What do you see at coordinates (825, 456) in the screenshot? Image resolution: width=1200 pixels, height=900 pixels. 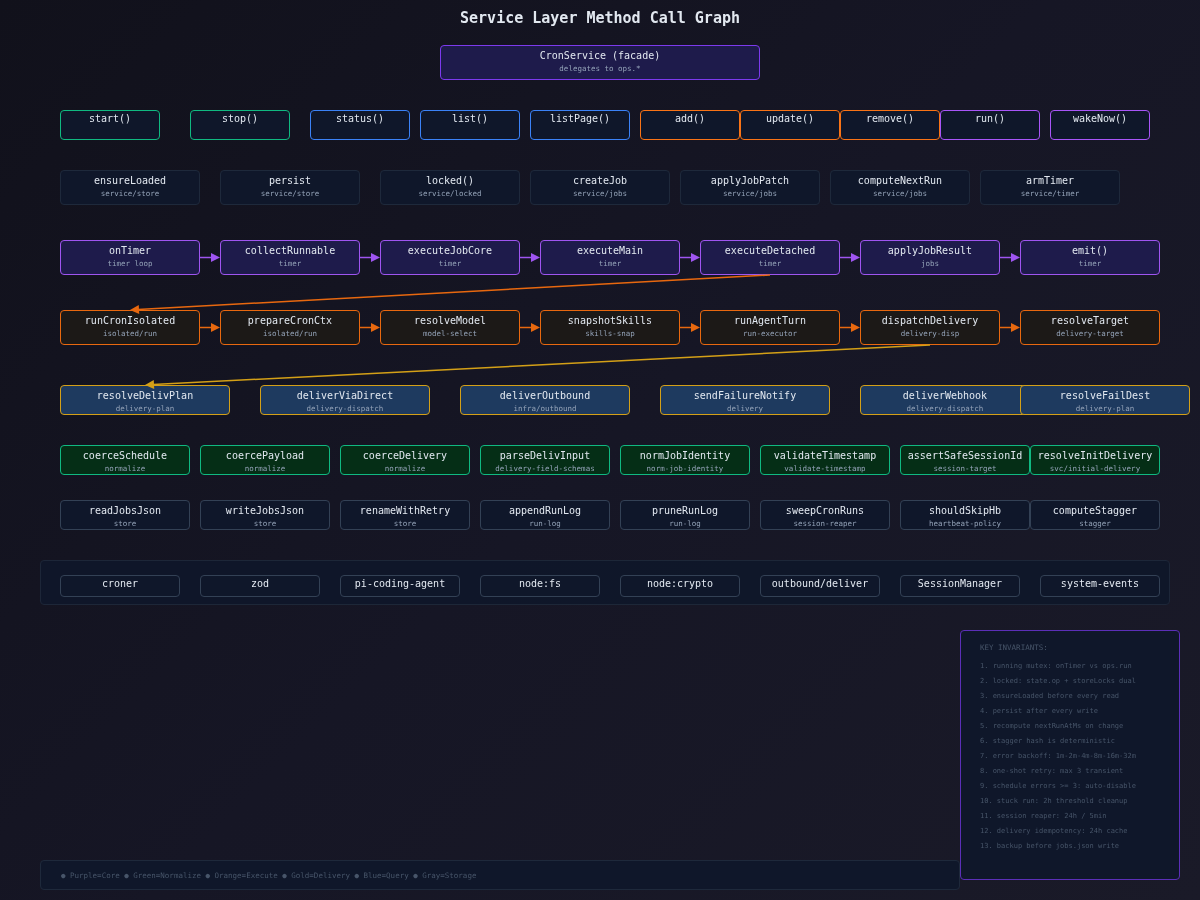 I see `method-name: validateTimestamp` at bounding box center [825, 456].